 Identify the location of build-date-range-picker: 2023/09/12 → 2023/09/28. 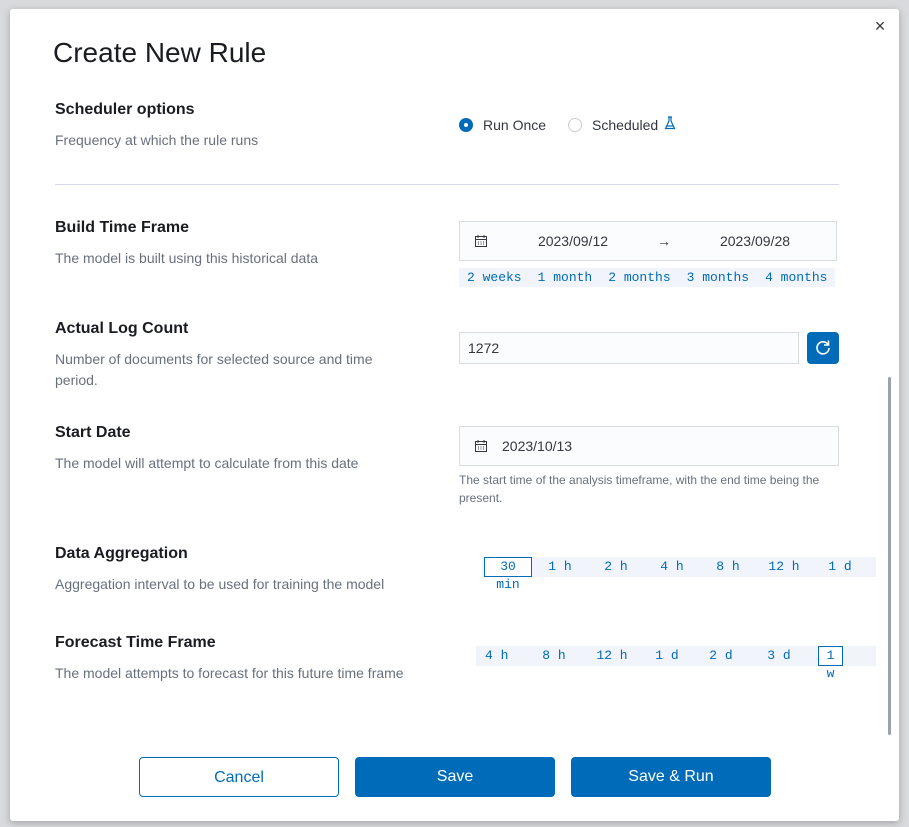
(648, 241).